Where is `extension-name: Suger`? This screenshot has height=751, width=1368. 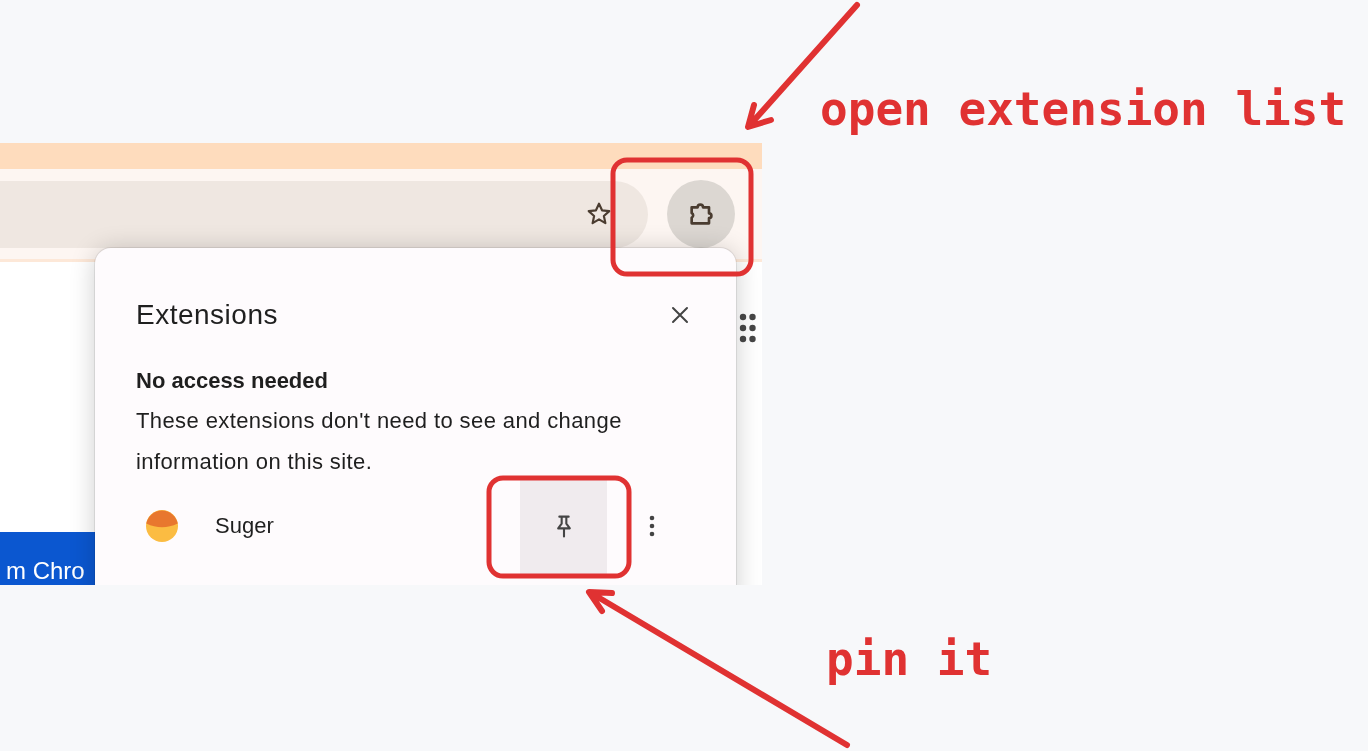 extension-name: Suger is located at coordinates (245, 526).